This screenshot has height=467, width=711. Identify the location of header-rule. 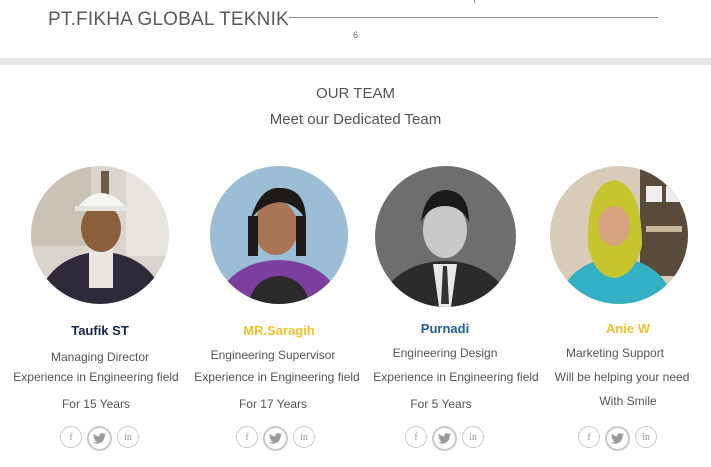
(473, 17).